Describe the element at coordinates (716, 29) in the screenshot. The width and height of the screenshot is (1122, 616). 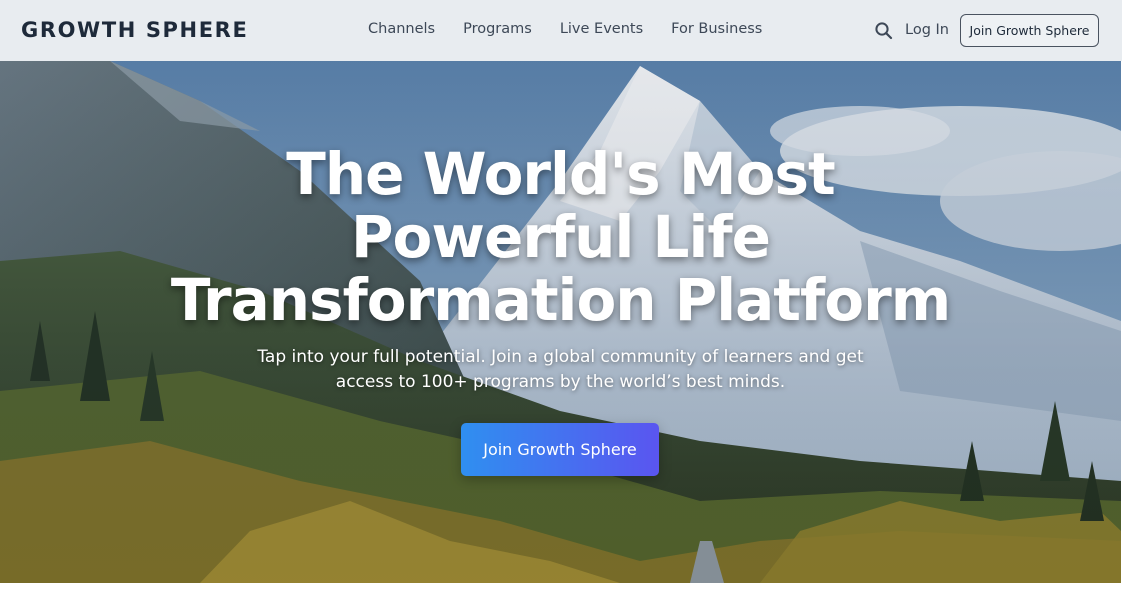
I see `nav-link-for-business: For Business` at that location.